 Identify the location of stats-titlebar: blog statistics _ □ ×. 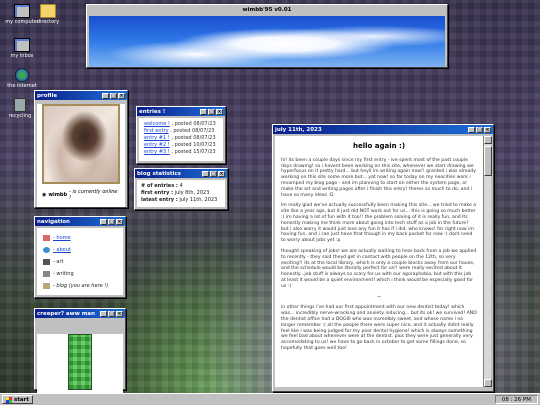
(181, 173).